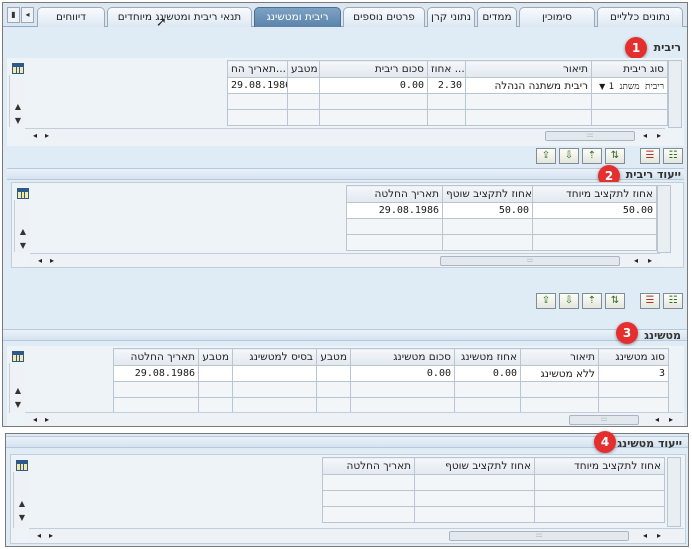 This screenshot has height=549, width=692. Describe the element at coordinates (274, 357) in the screenshot. I see `col-header-matching-base: בסיס למטשינג` at that location.